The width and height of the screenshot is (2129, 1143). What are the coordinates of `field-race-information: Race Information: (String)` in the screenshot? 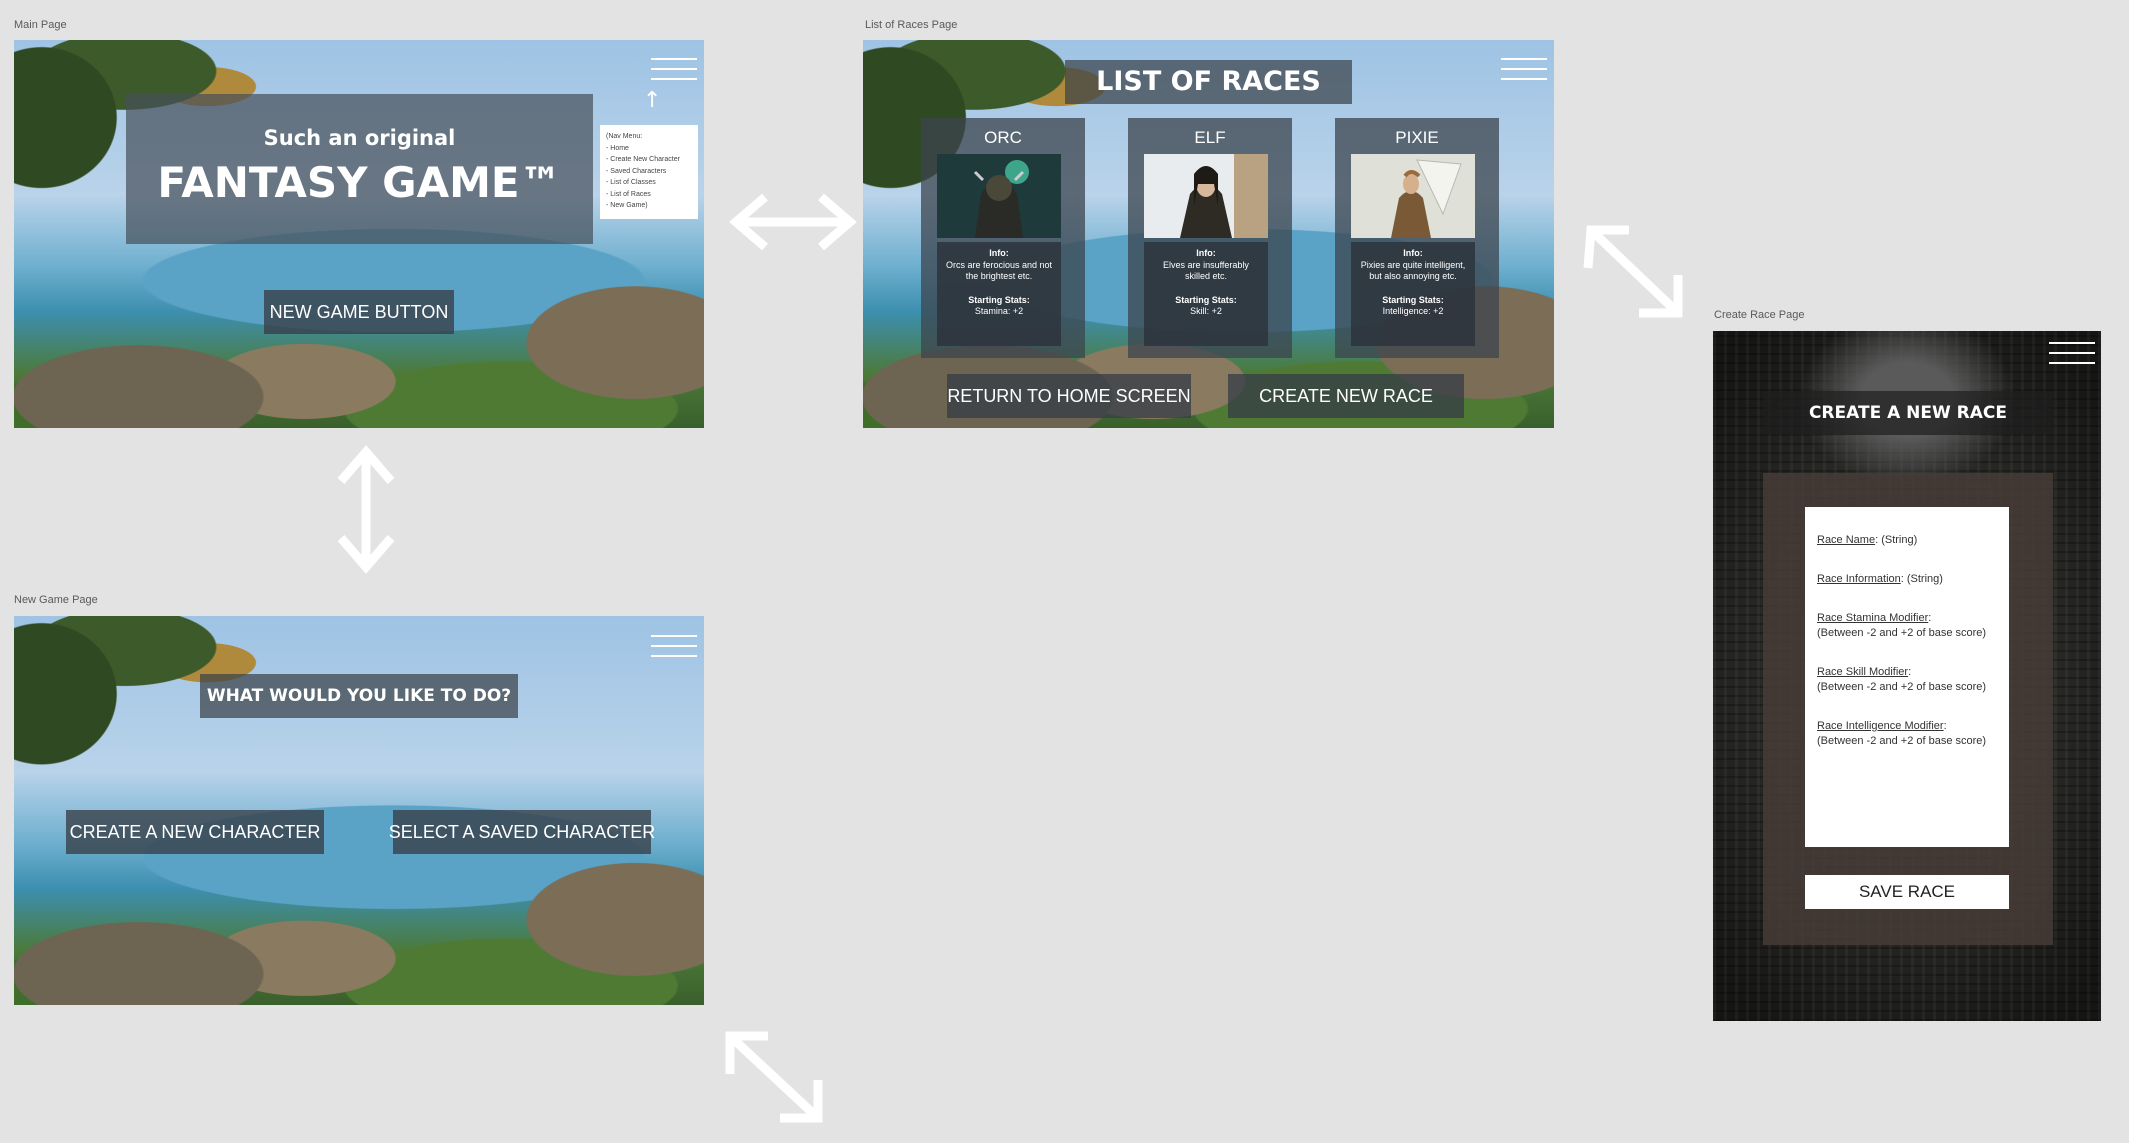 It's located at (1907, 579).